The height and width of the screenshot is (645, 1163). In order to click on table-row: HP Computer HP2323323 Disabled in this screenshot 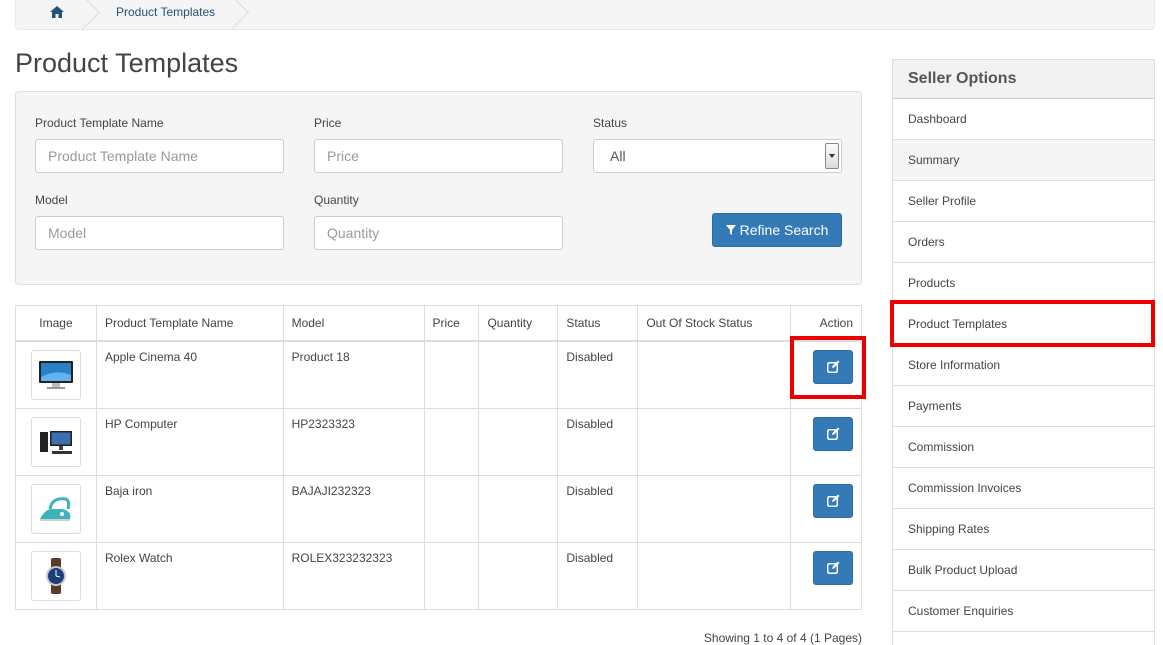, I will do `click(438, 441)`.